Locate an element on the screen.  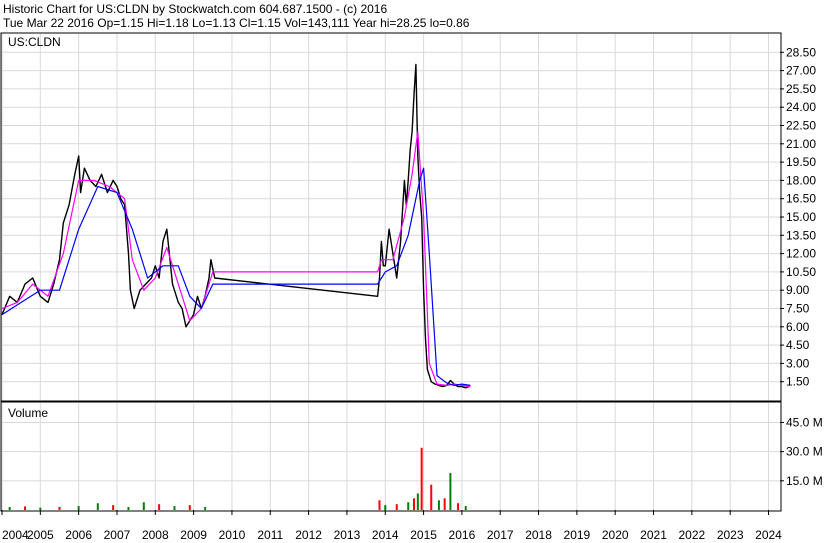
x-tick-label: 2010 is located at coordinates (232, 535).